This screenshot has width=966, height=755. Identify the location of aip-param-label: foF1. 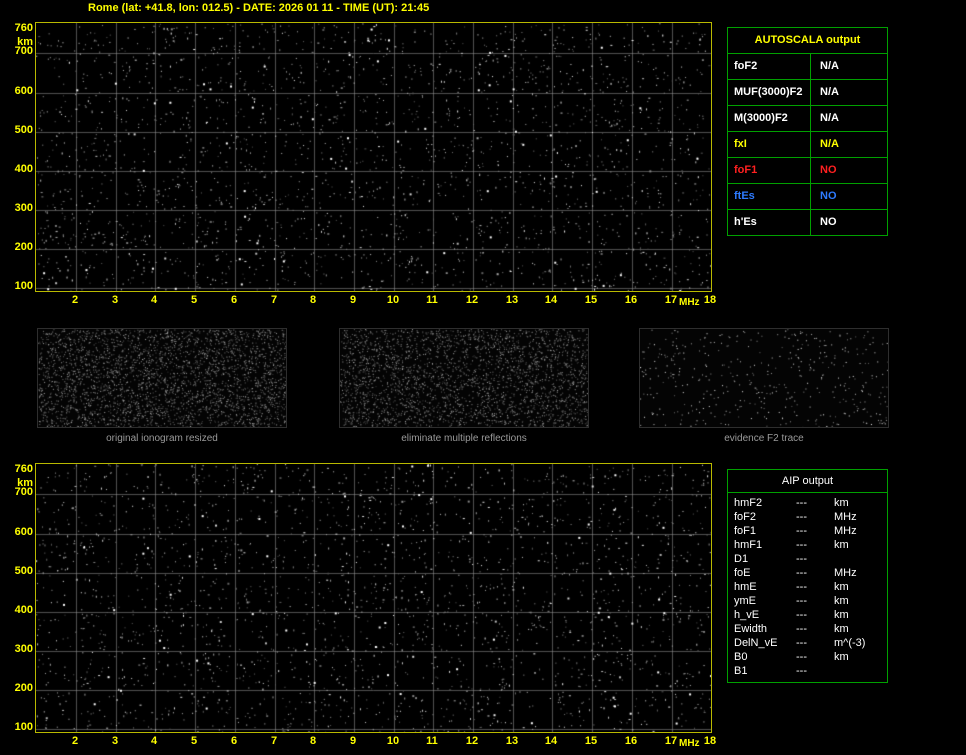
(745, 531).